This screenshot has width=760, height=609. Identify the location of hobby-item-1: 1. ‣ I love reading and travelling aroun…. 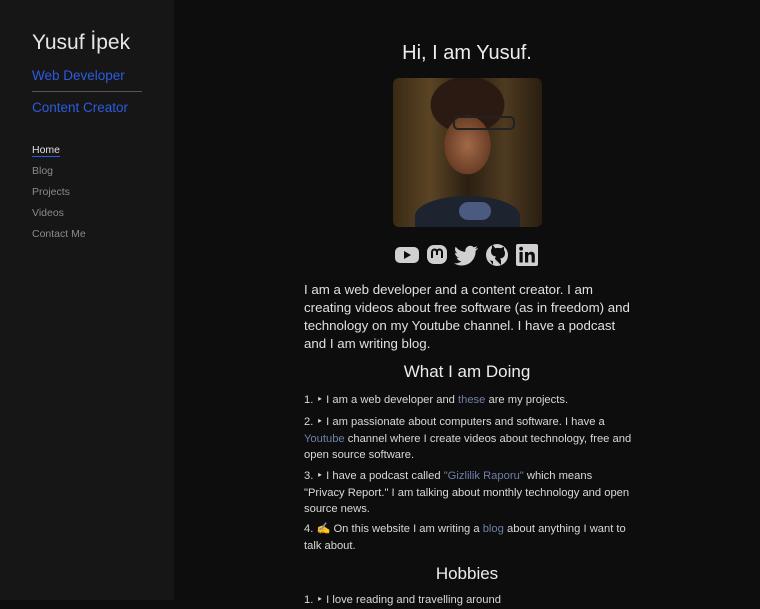
(402, 600).